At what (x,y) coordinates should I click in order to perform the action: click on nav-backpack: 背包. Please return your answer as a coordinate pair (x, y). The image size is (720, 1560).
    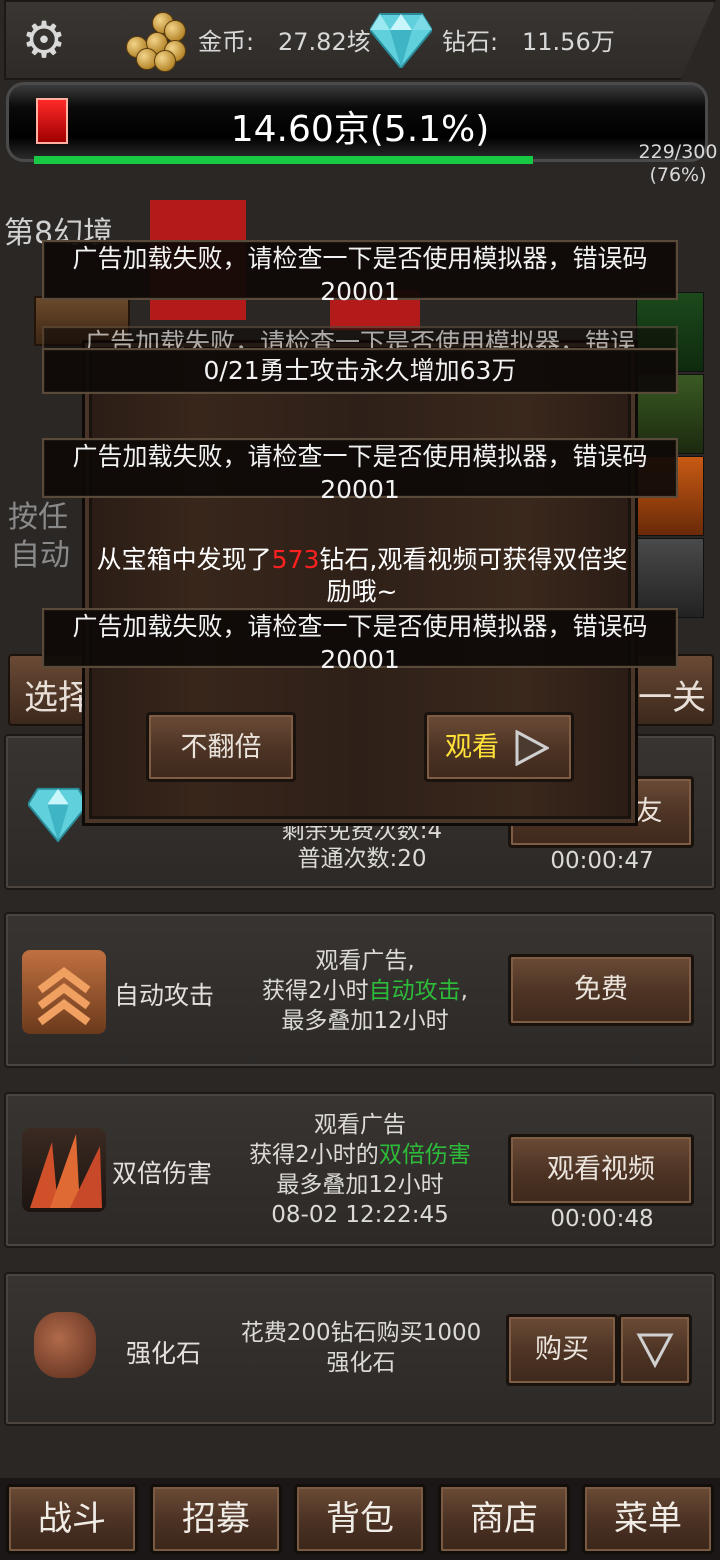
    Looking at the image, I should click on (360, 1519).